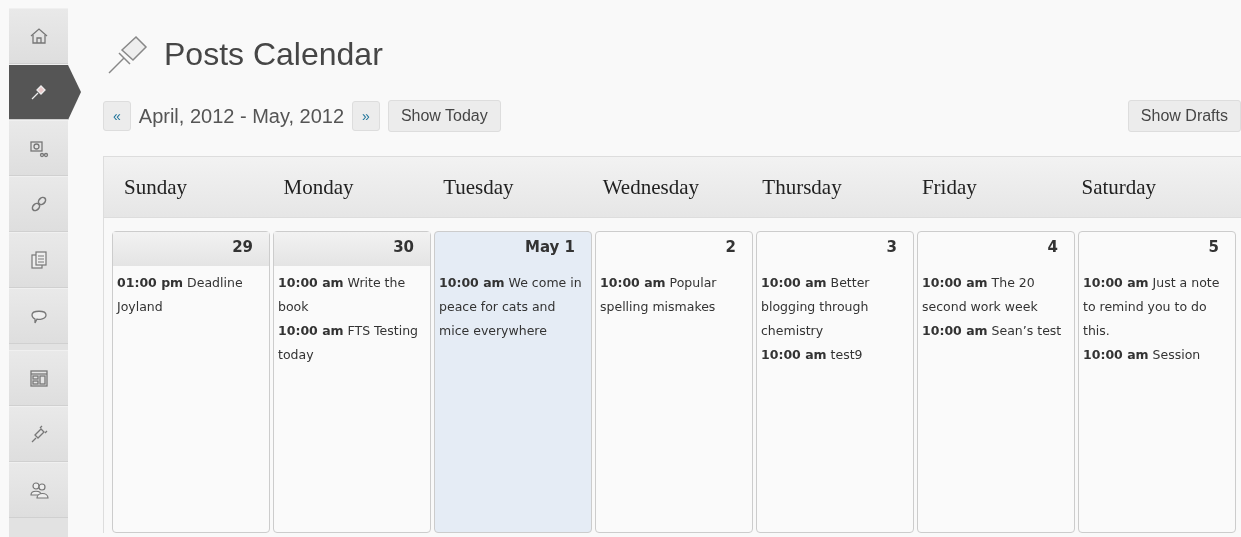 This screenshot has height=537, width=1241. I want to click on day-number: 5, so click(1213, 247).